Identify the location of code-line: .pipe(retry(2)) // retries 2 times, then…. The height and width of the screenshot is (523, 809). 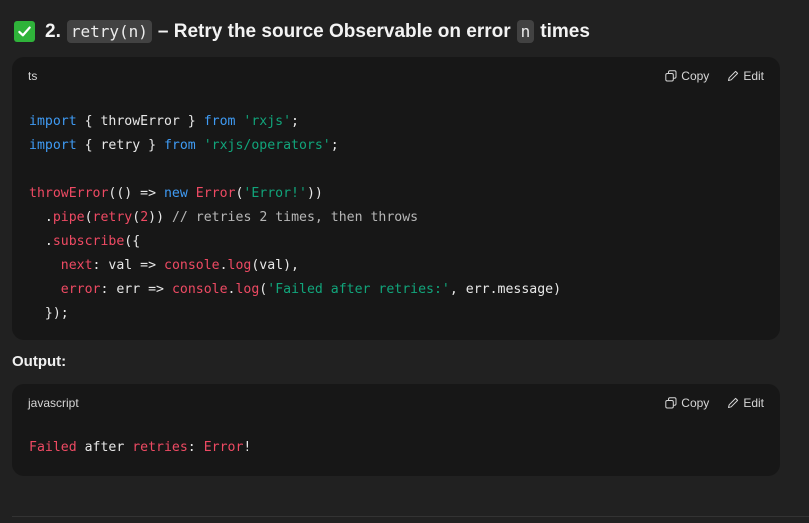
(295, 218).